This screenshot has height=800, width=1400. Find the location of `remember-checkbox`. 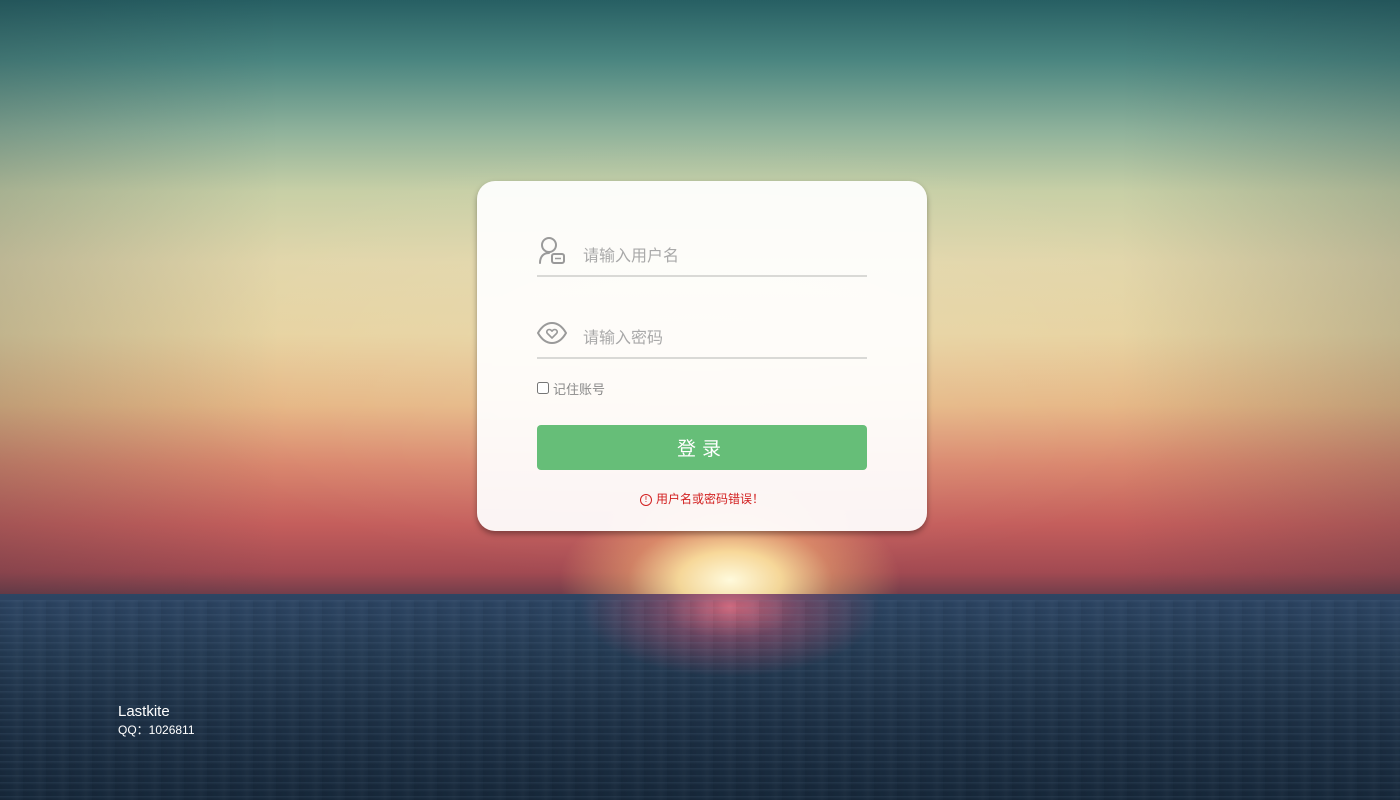

remember-checkbox is located at coordinates (543, 388).